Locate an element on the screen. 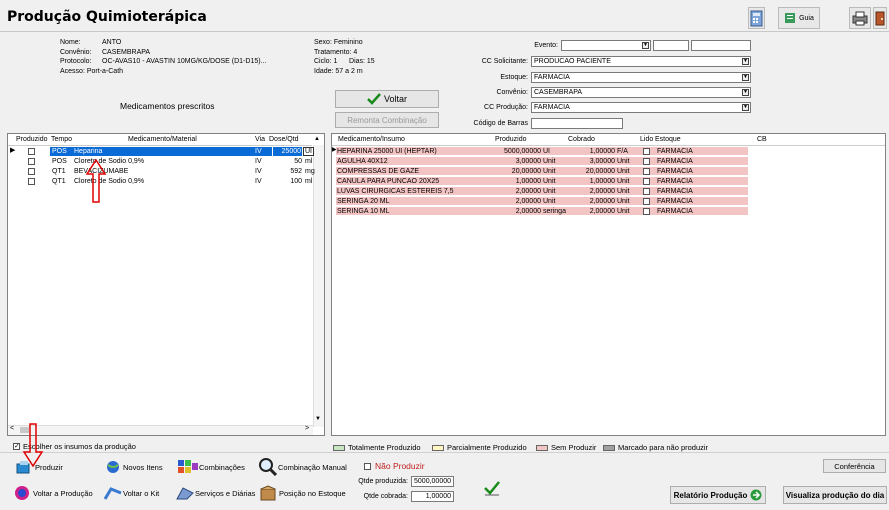 The height and width of the screenshot is (510, 889). legend-marcado: Marcado para não produzir is located at coordinates (655, 447).